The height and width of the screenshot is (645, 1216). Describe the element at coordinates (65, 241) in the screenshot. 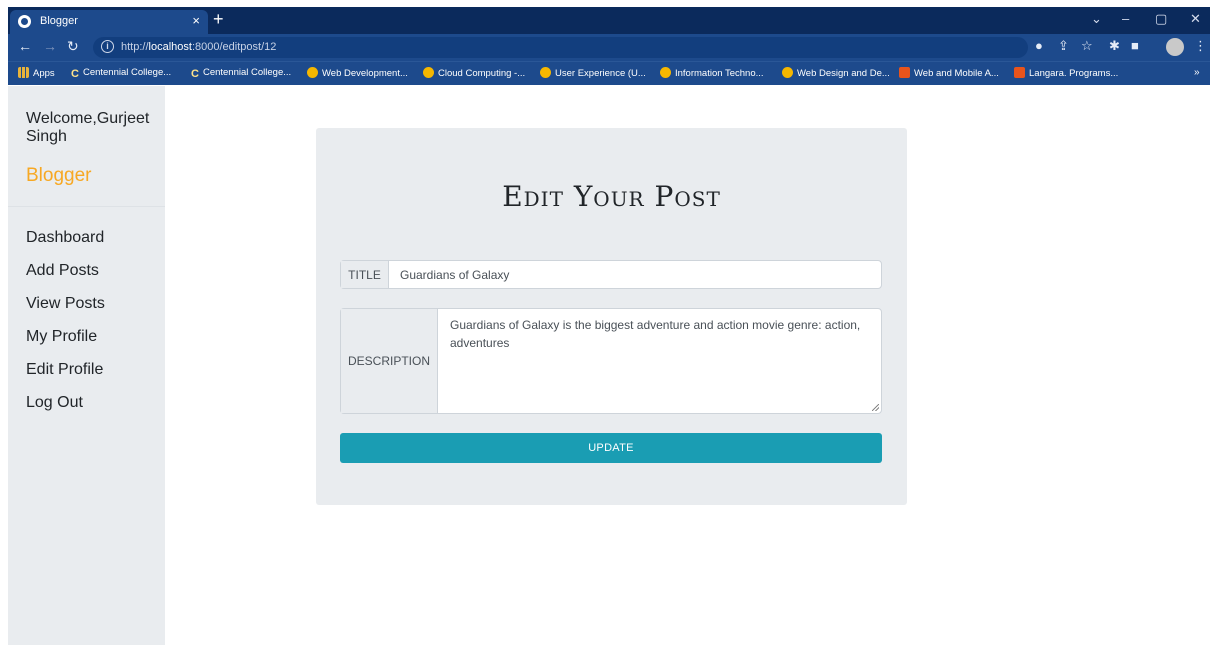

I see `sidebar-item-dashboard: Dashboard` at that location.